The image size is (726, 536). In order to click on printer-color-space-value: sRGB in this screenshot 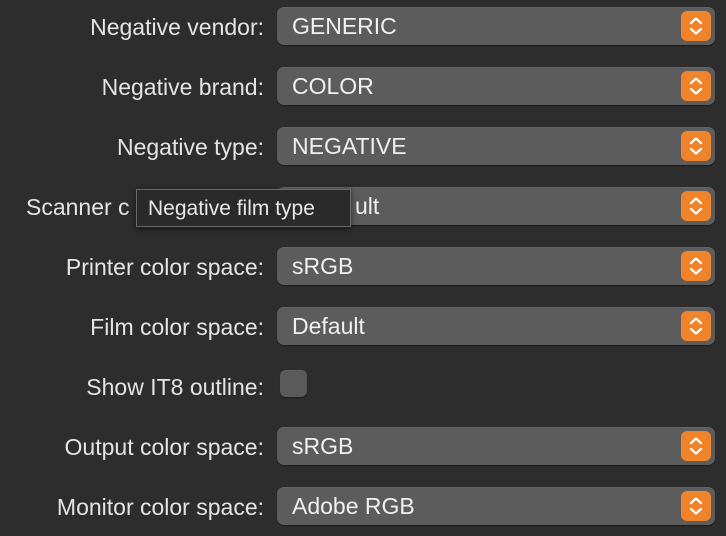, I will do `click(323, 266)`.